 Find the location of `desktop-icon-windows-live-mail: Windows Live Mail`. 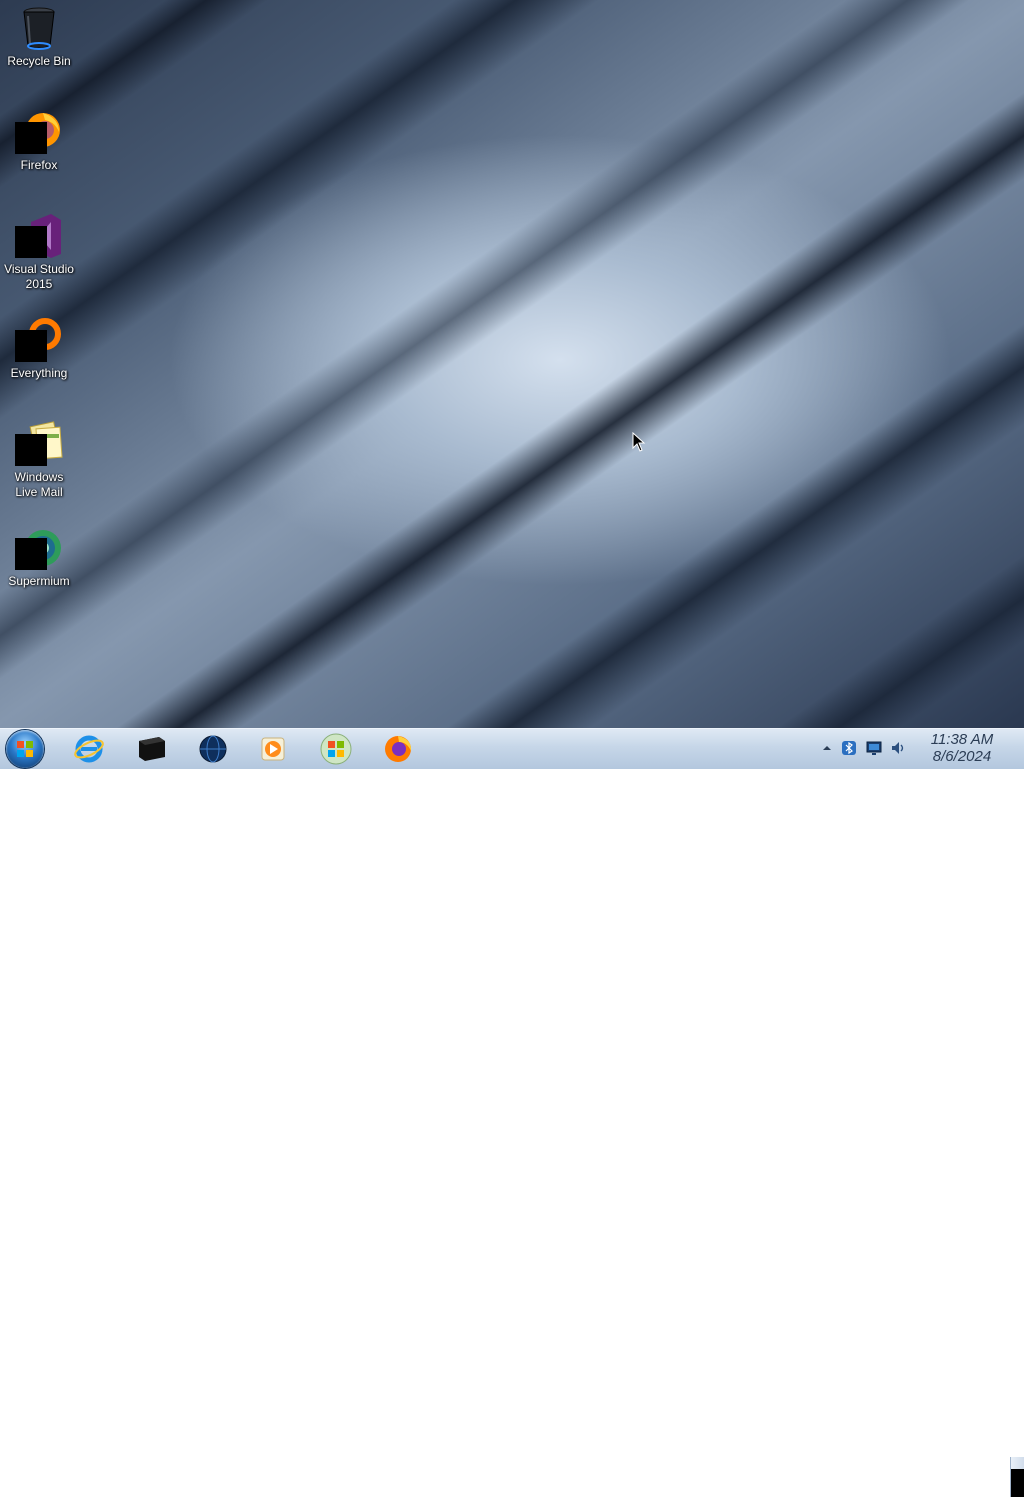

desktop-icon-windows-live-mail: Windows Live Mail is located at coordinates (39, 460).